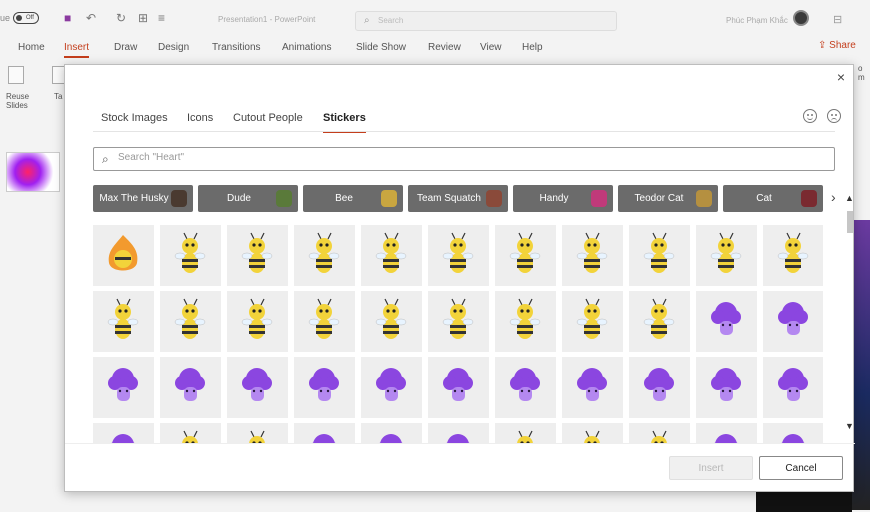  I want to click on insert-button: Insert, so click(711, 468).